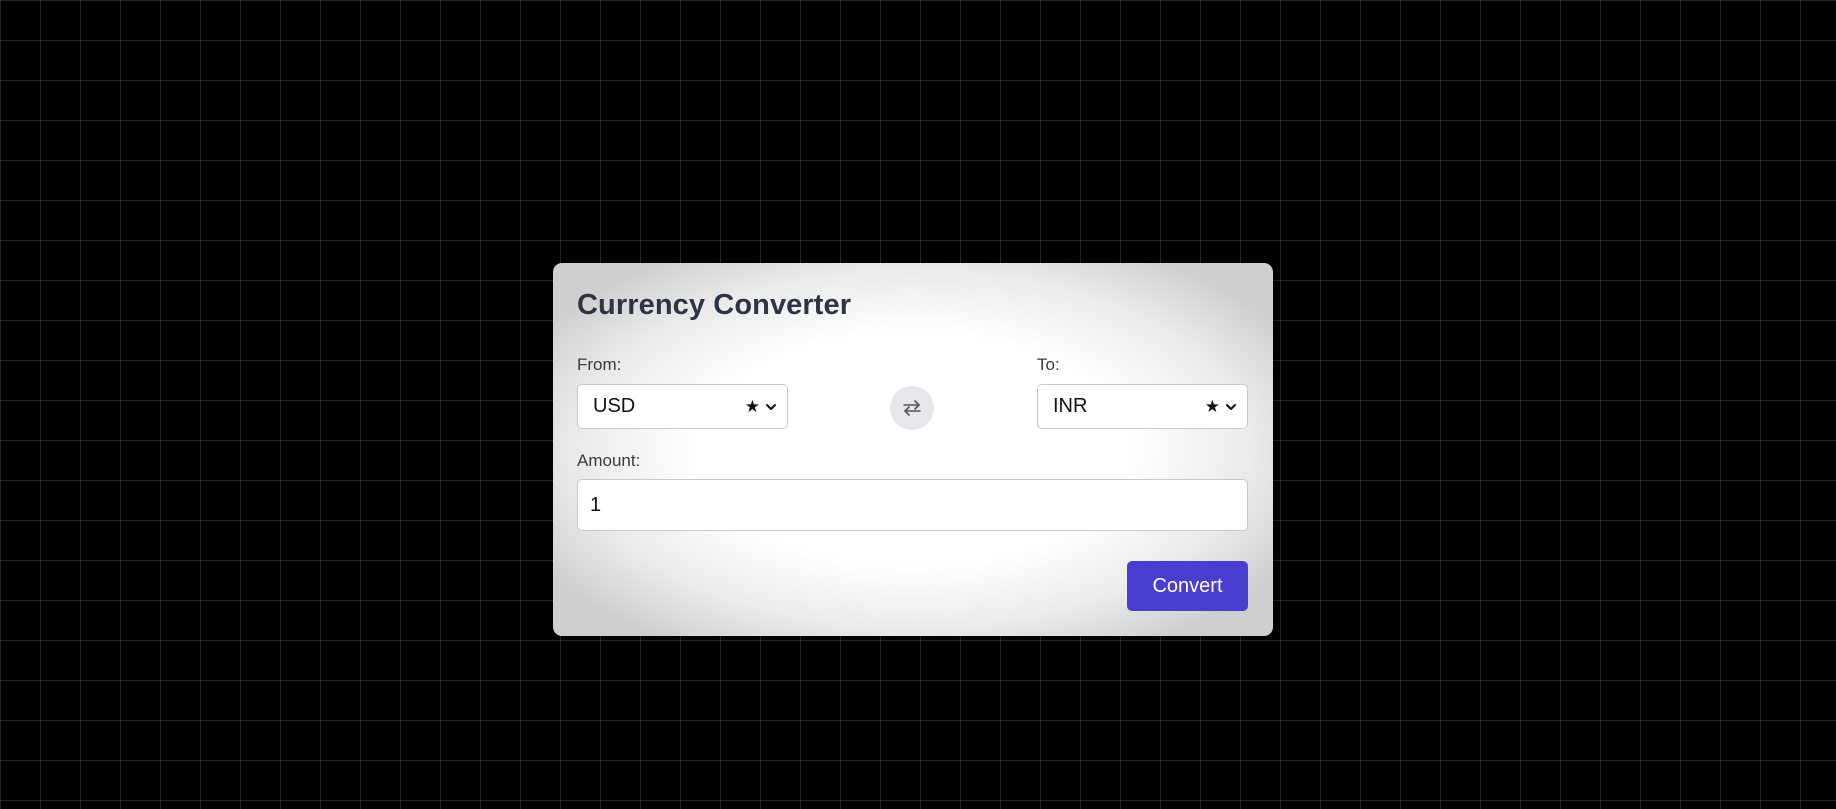 Image resolution: width=1836 pixels, height=809 pixels. Describe the element at coordinates (714, 305) in the screenshot. I see `page-title: Currency Converter` at that location.